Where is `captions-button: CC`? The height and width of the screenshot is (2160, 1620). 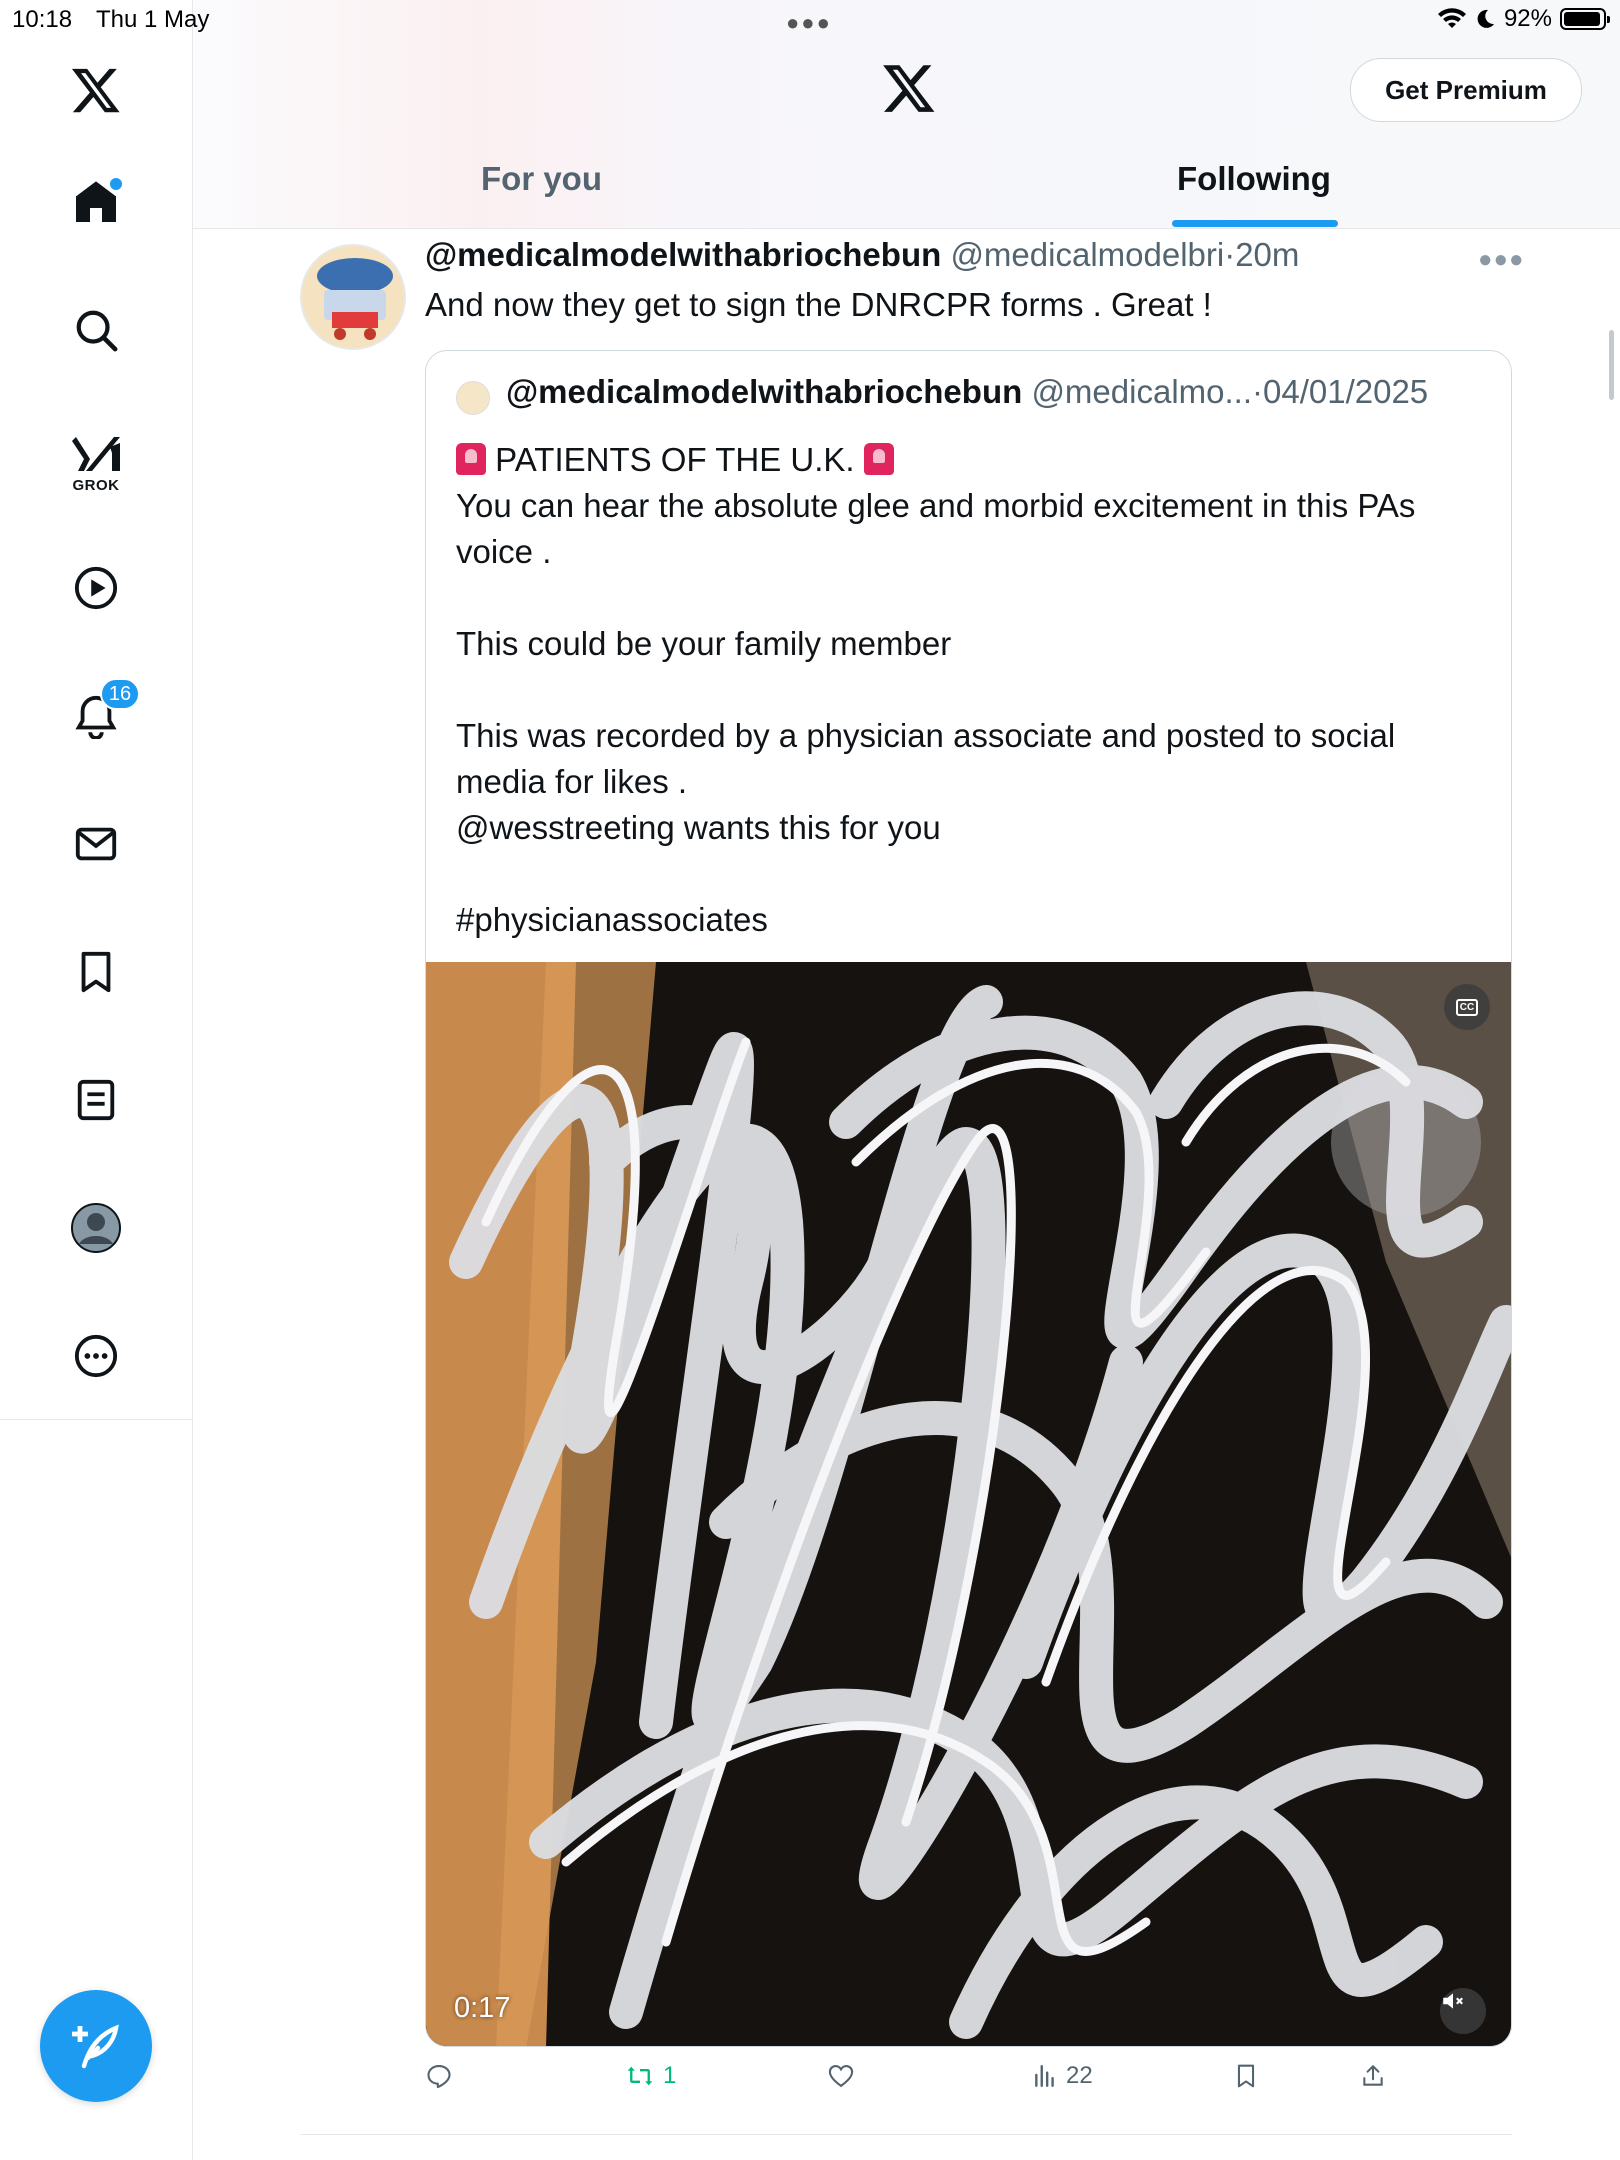 captions-button: CC is located at coordinates (1467, 1007).